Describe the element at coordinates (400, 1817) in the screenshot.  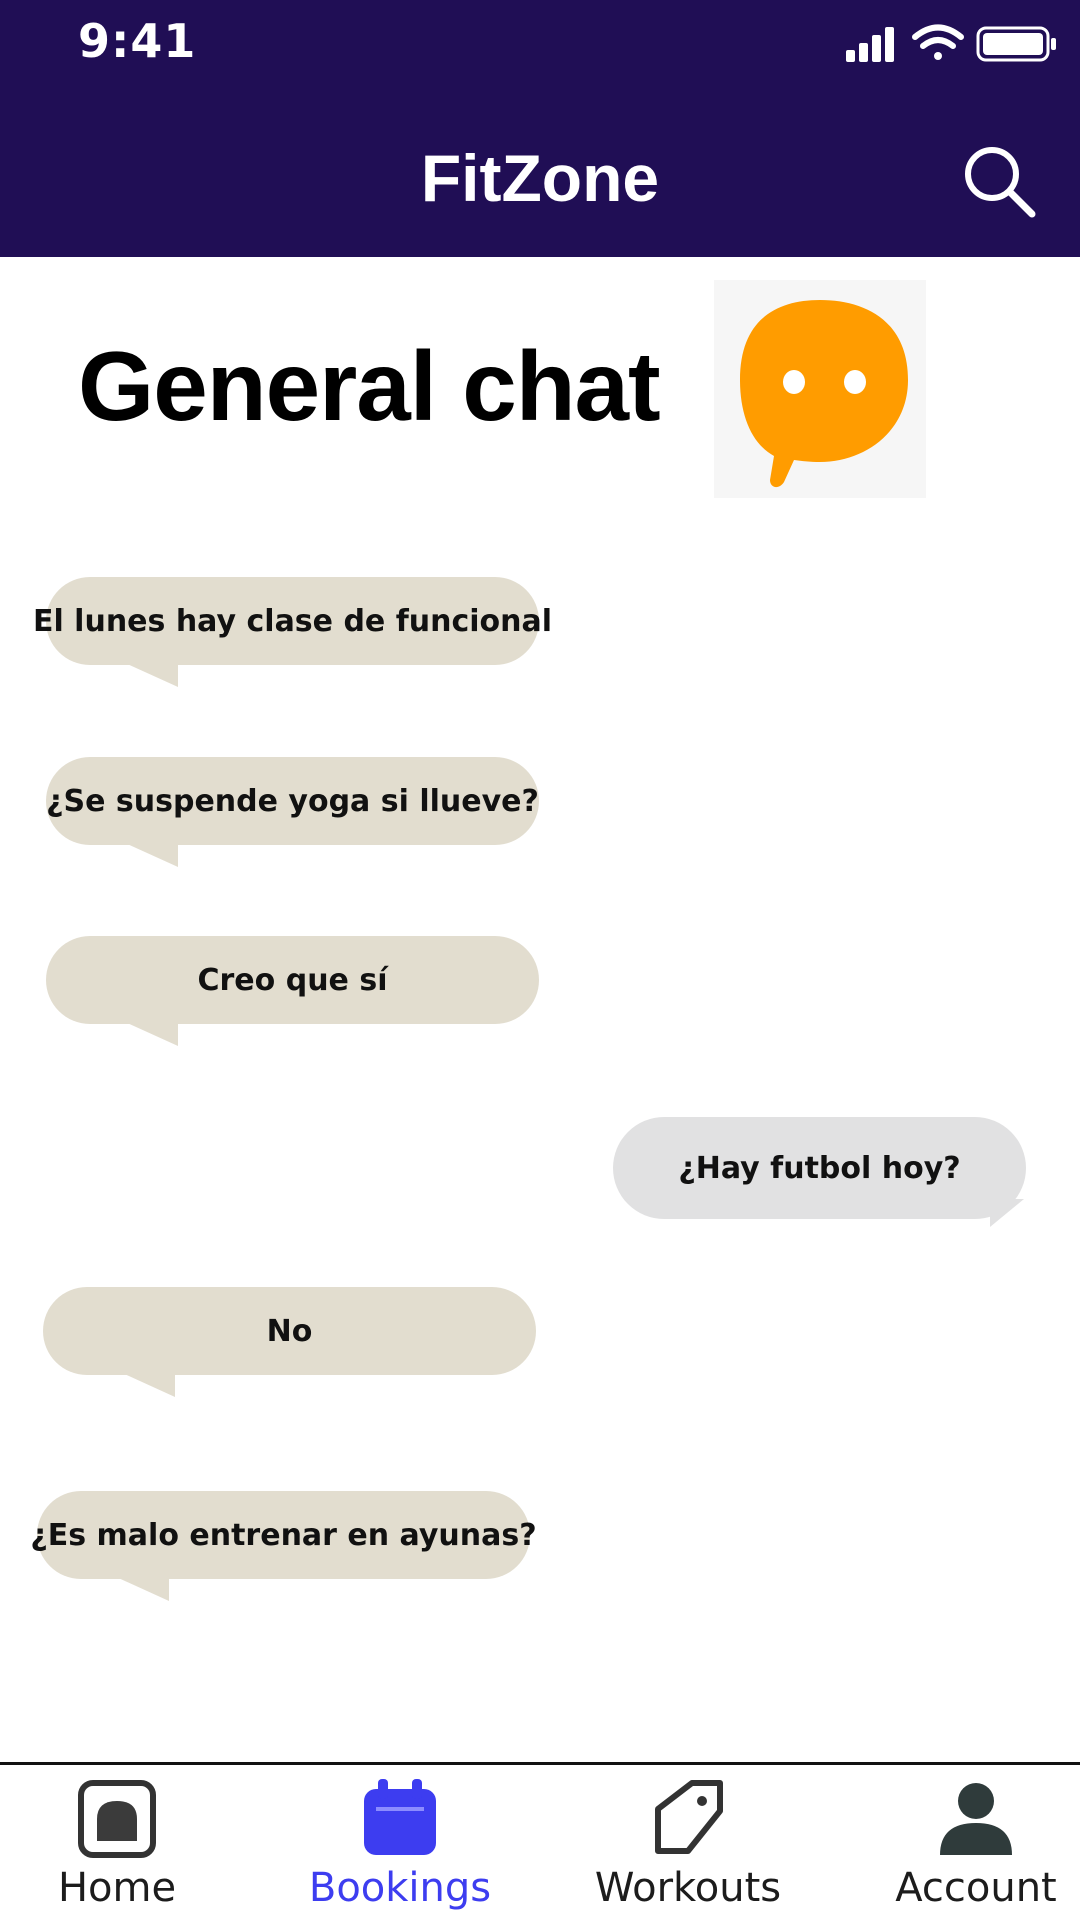
I see `calendar-icon` at that location.